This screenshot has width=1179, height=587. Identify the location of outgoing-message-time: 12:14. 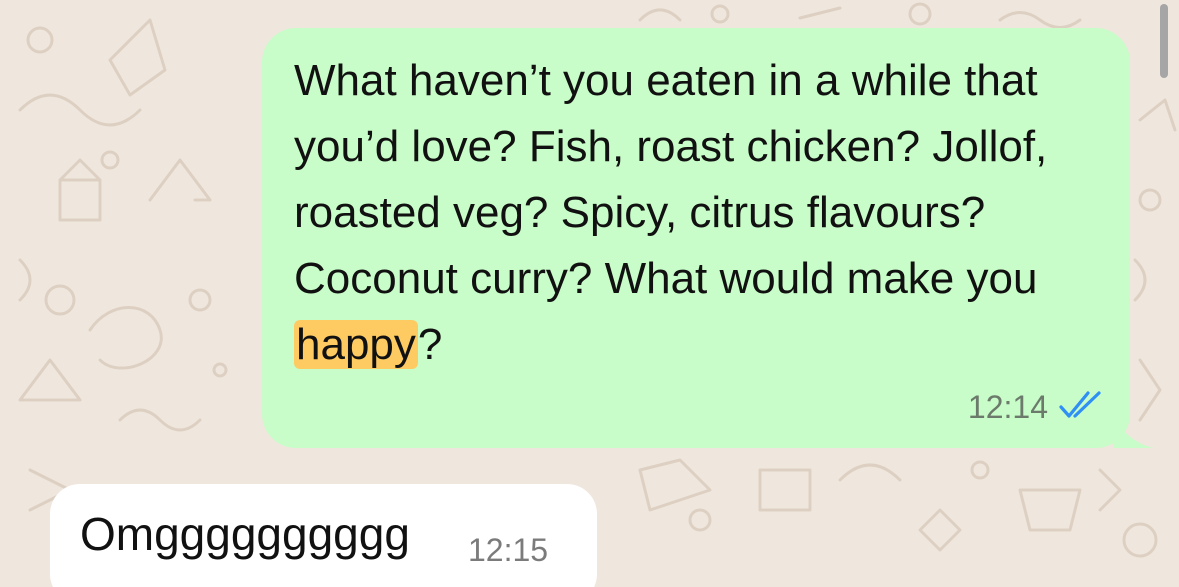
(1007, 407).